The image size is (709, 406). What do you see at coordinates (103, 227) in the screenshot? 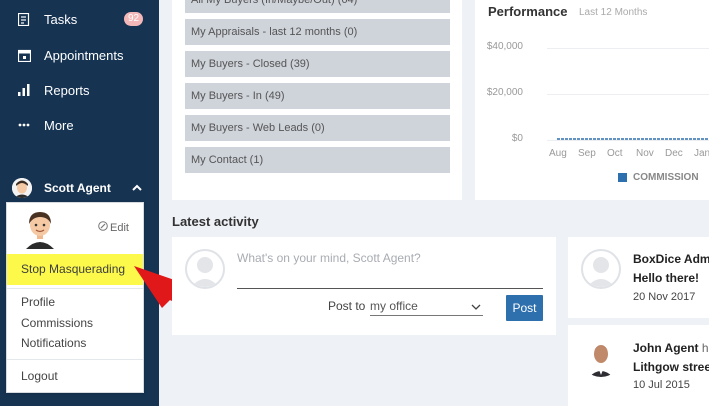
I see `edit-icon` at bounding box center [103, 227].